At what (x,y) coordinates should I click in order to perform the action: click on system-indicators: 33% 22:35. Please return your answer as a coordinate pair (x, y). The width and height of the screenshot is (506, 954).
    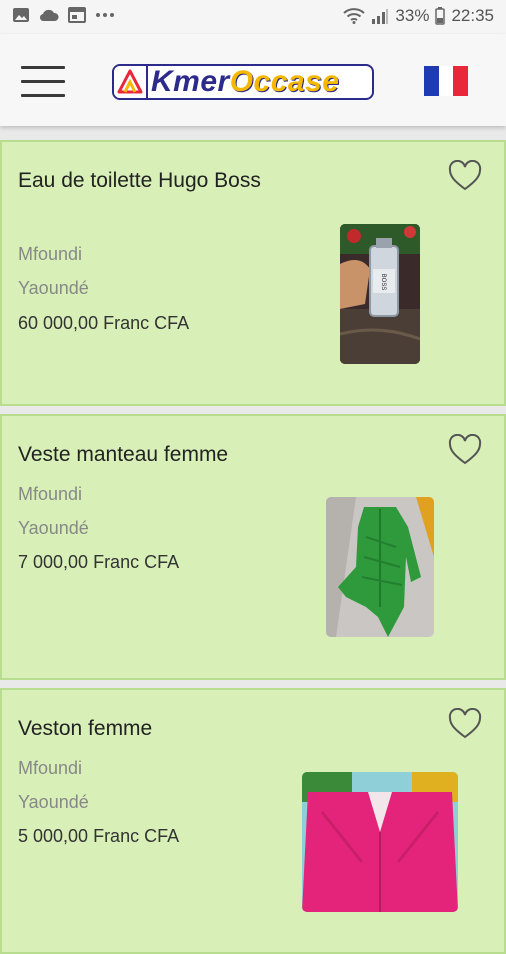
    Looking at the image, I should click on (418, 16).